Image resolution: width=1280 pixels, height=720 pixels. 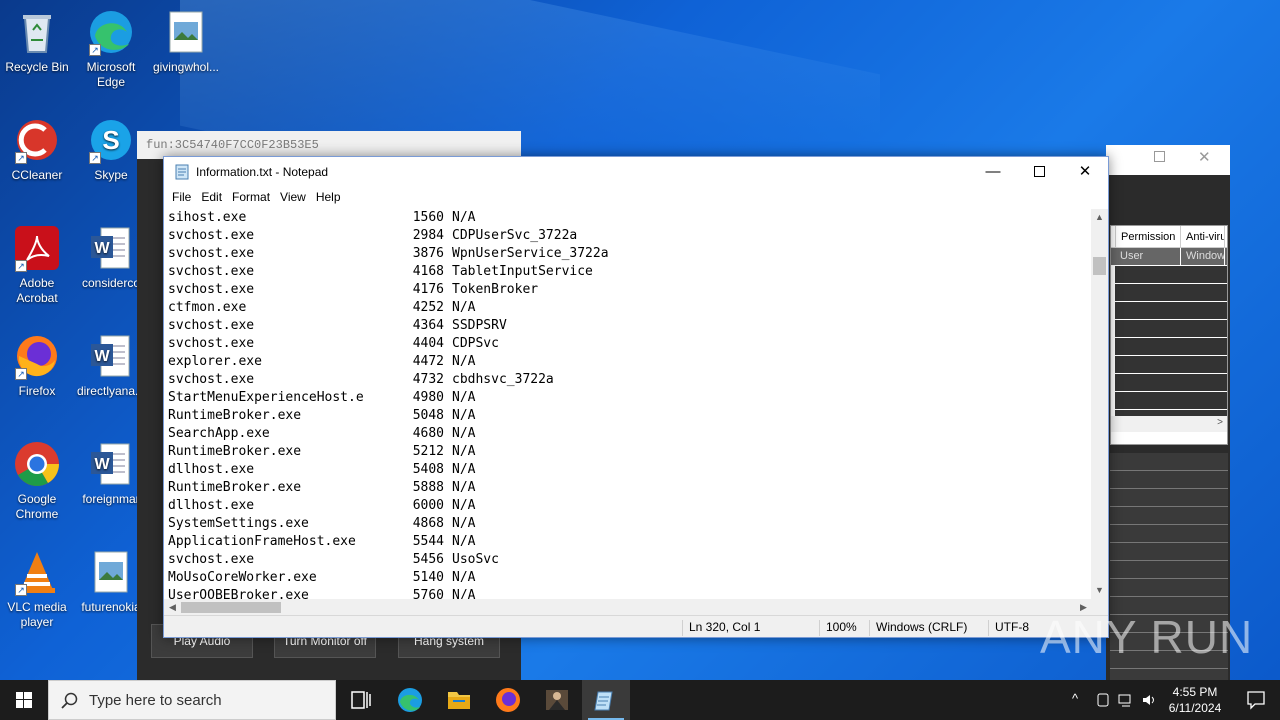 What do you see at coordinates (918, 628) in the screenshot?
I see `line-ending: Windows (CRLF)` at bounding box center [918, 628].